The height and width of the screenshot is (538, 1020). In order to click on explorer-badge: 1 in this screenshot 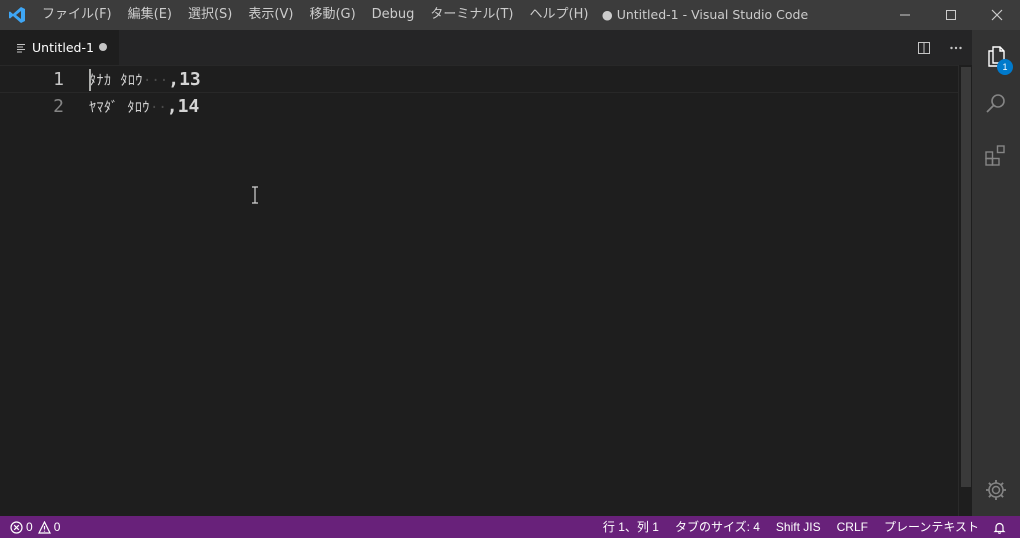, I will do `click(1005, 67)`.